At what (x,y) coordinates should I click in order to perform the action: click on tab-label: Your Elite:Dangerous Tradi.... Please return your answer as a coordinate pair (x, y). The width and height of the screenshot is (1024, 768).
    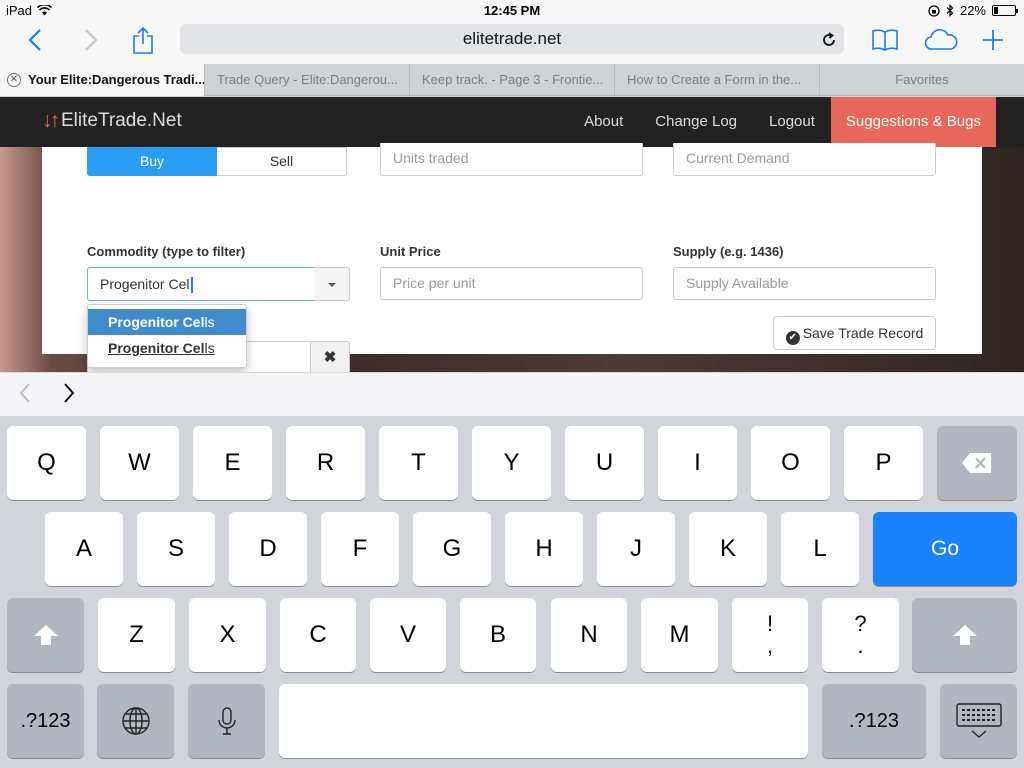
    Looking at the image, I should click on (116, 79).